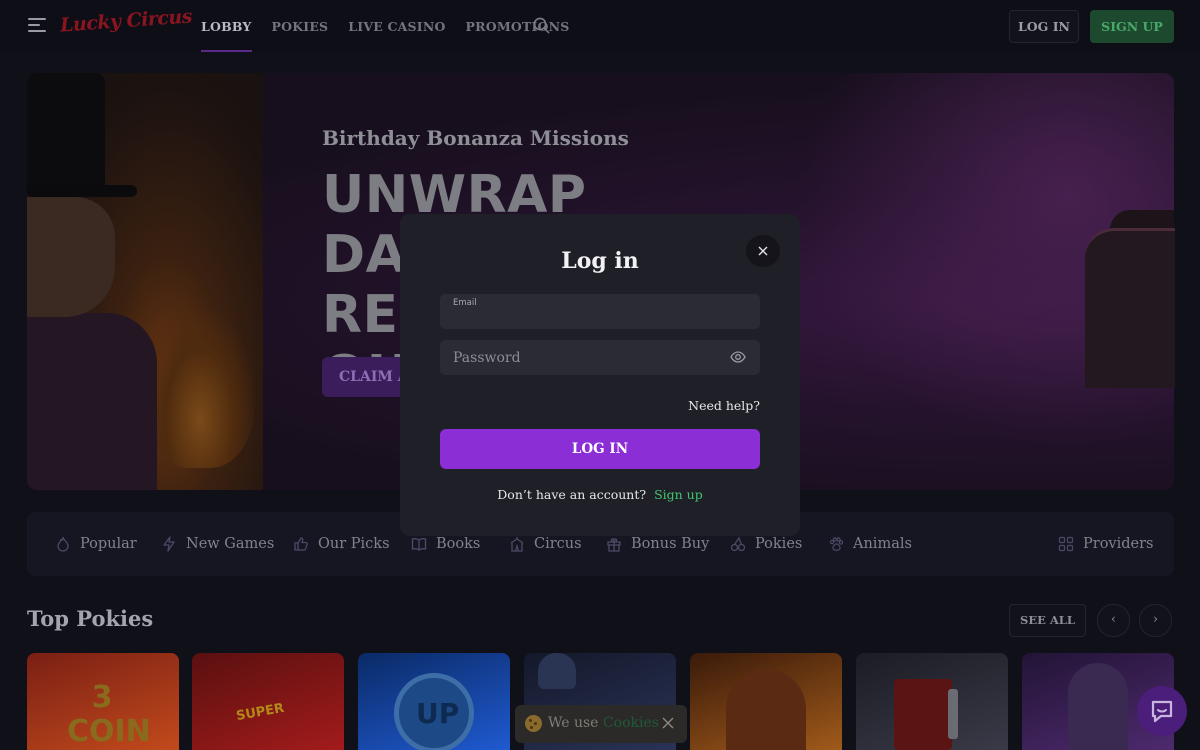  What do you see at coordinates (1098, 706) in the screenshot?
I see `fortune-teller-graphic` at bounding box center [1098, 706].